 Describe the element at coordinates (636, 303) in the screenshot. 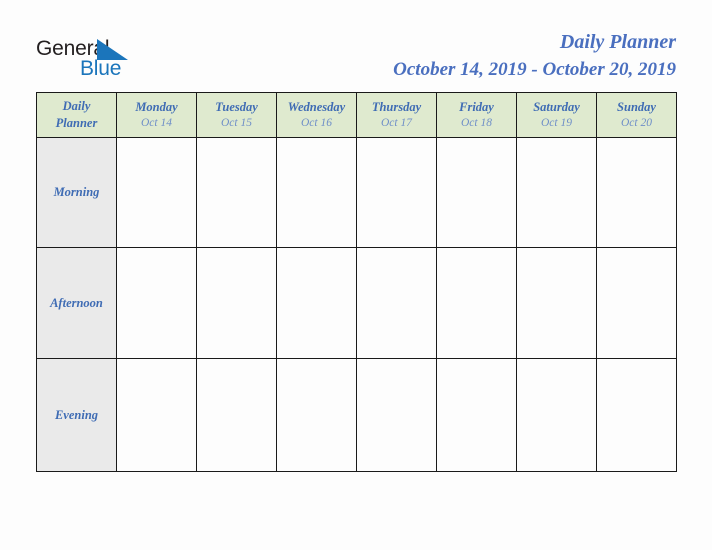

I see `slot-afternoon-sunday` at that location.